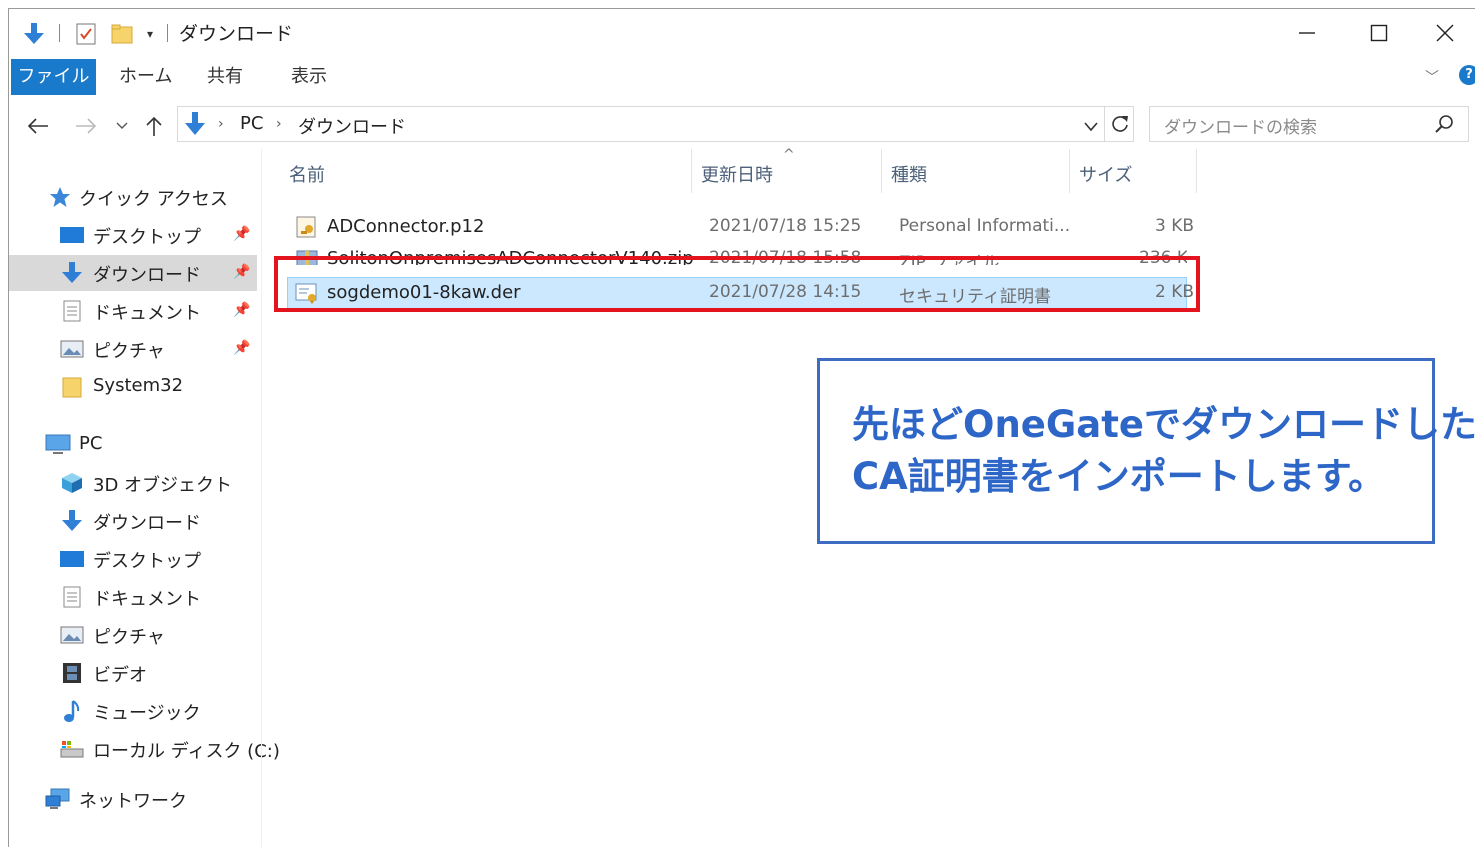 Image resolution: width=1475 pixels, height=847 pixels. I want to click on search-input: ダウンロードの検索, so click(1309, 124).